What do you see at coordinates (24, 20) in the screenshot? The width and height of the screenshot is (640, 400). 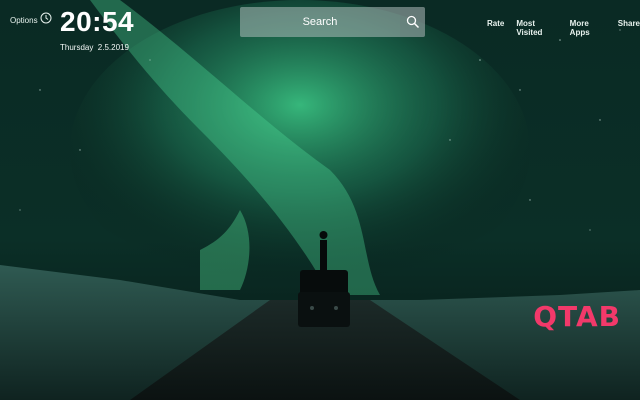 I see `options-button: Options` at bounding box center [24, 20].